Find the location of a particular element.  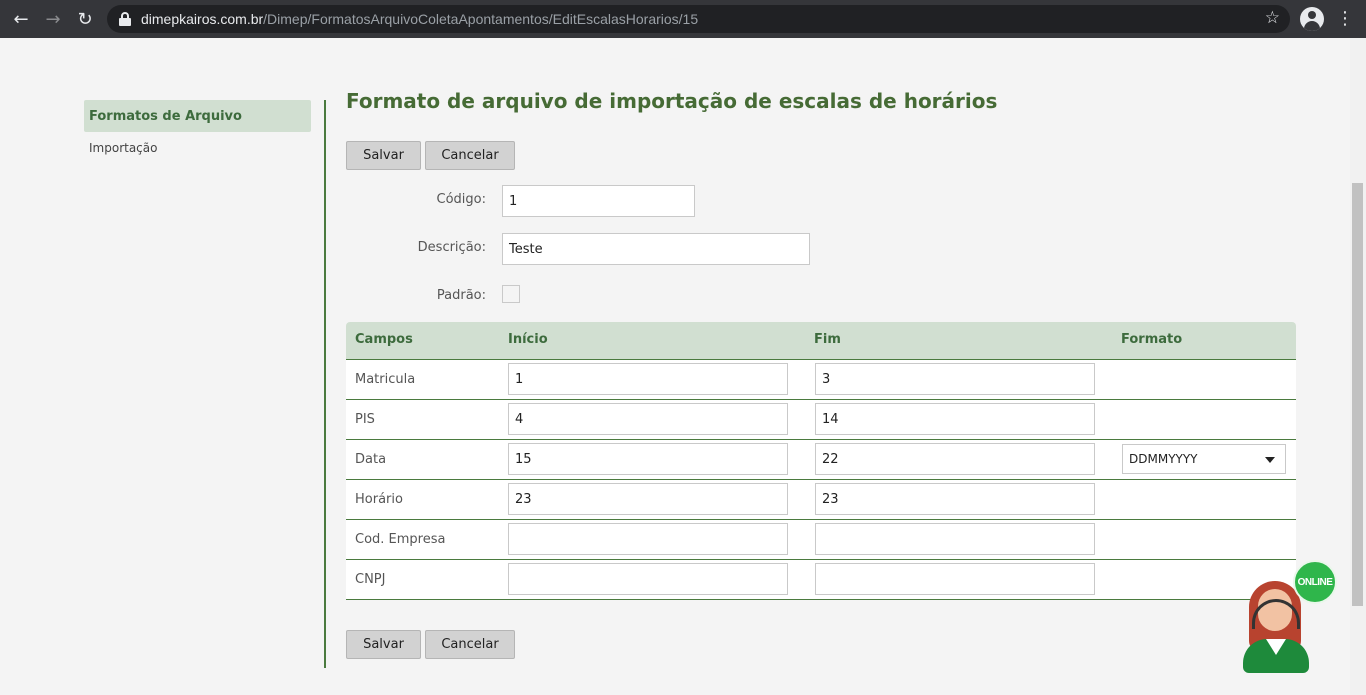

formato-select: DDMMYYYY is located at coordinates (1204, 459).